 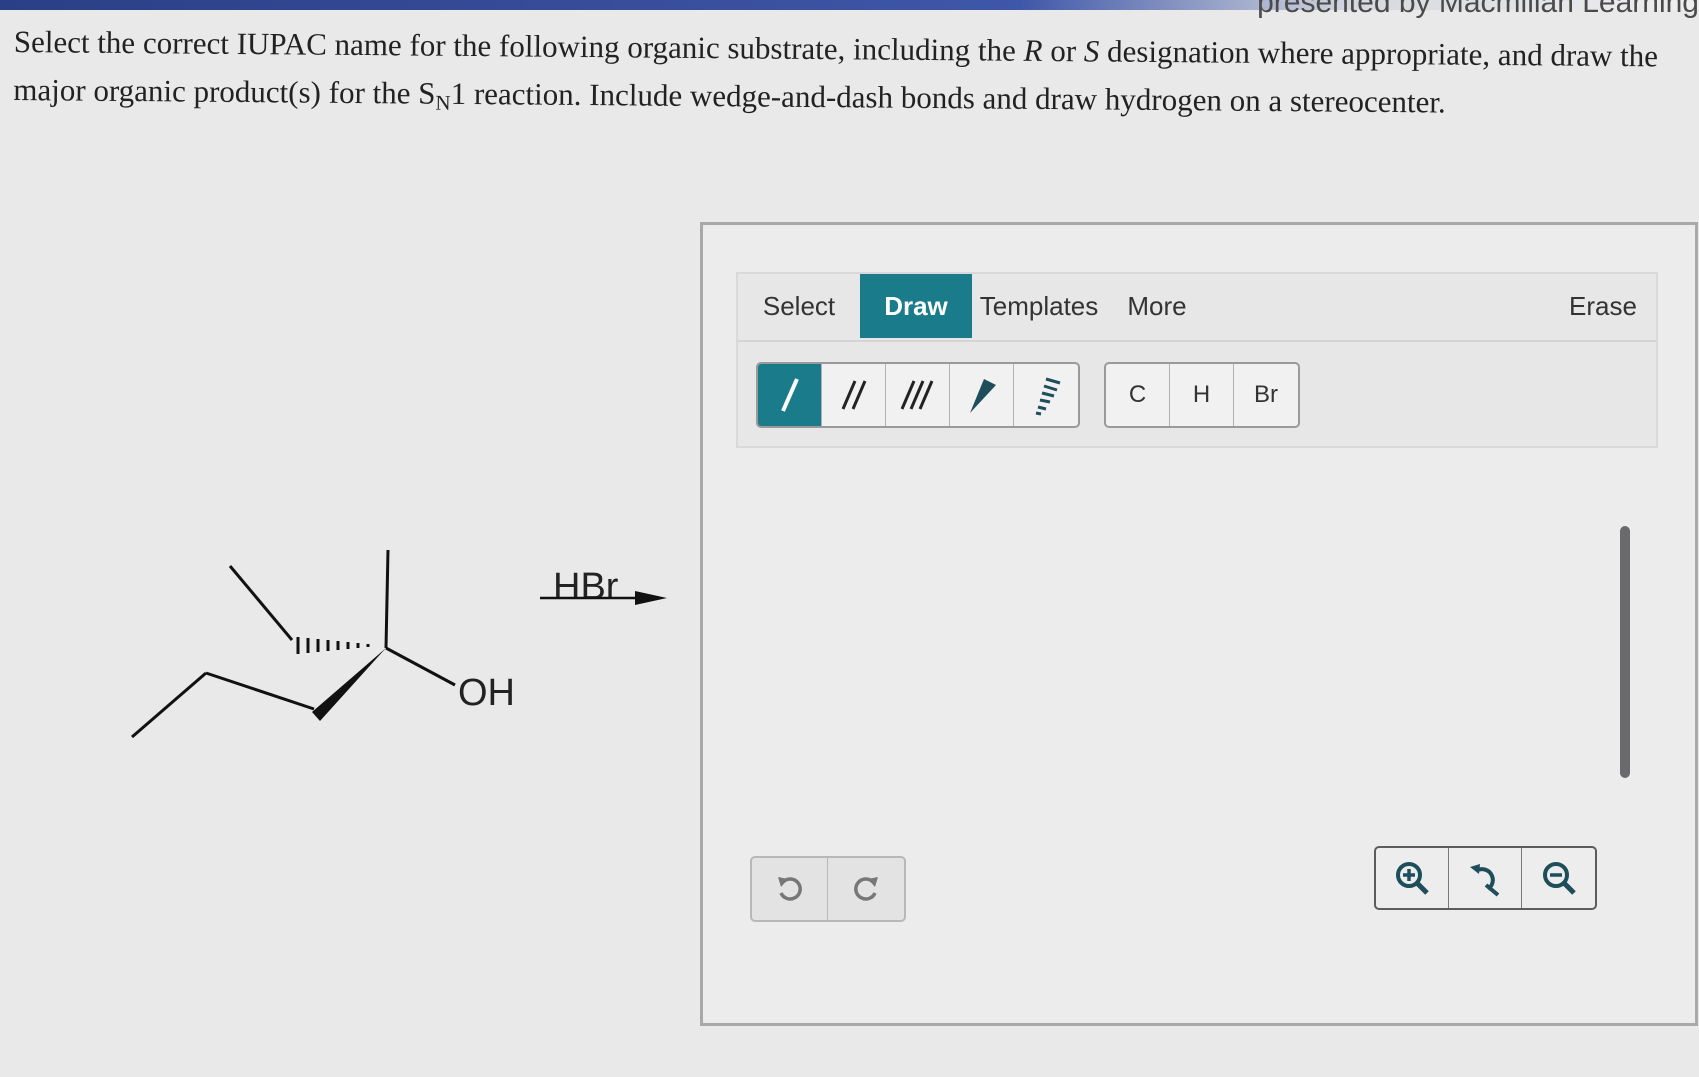 I want to click on atom-hydrogen-button: H, so click(x=1202, y=395).